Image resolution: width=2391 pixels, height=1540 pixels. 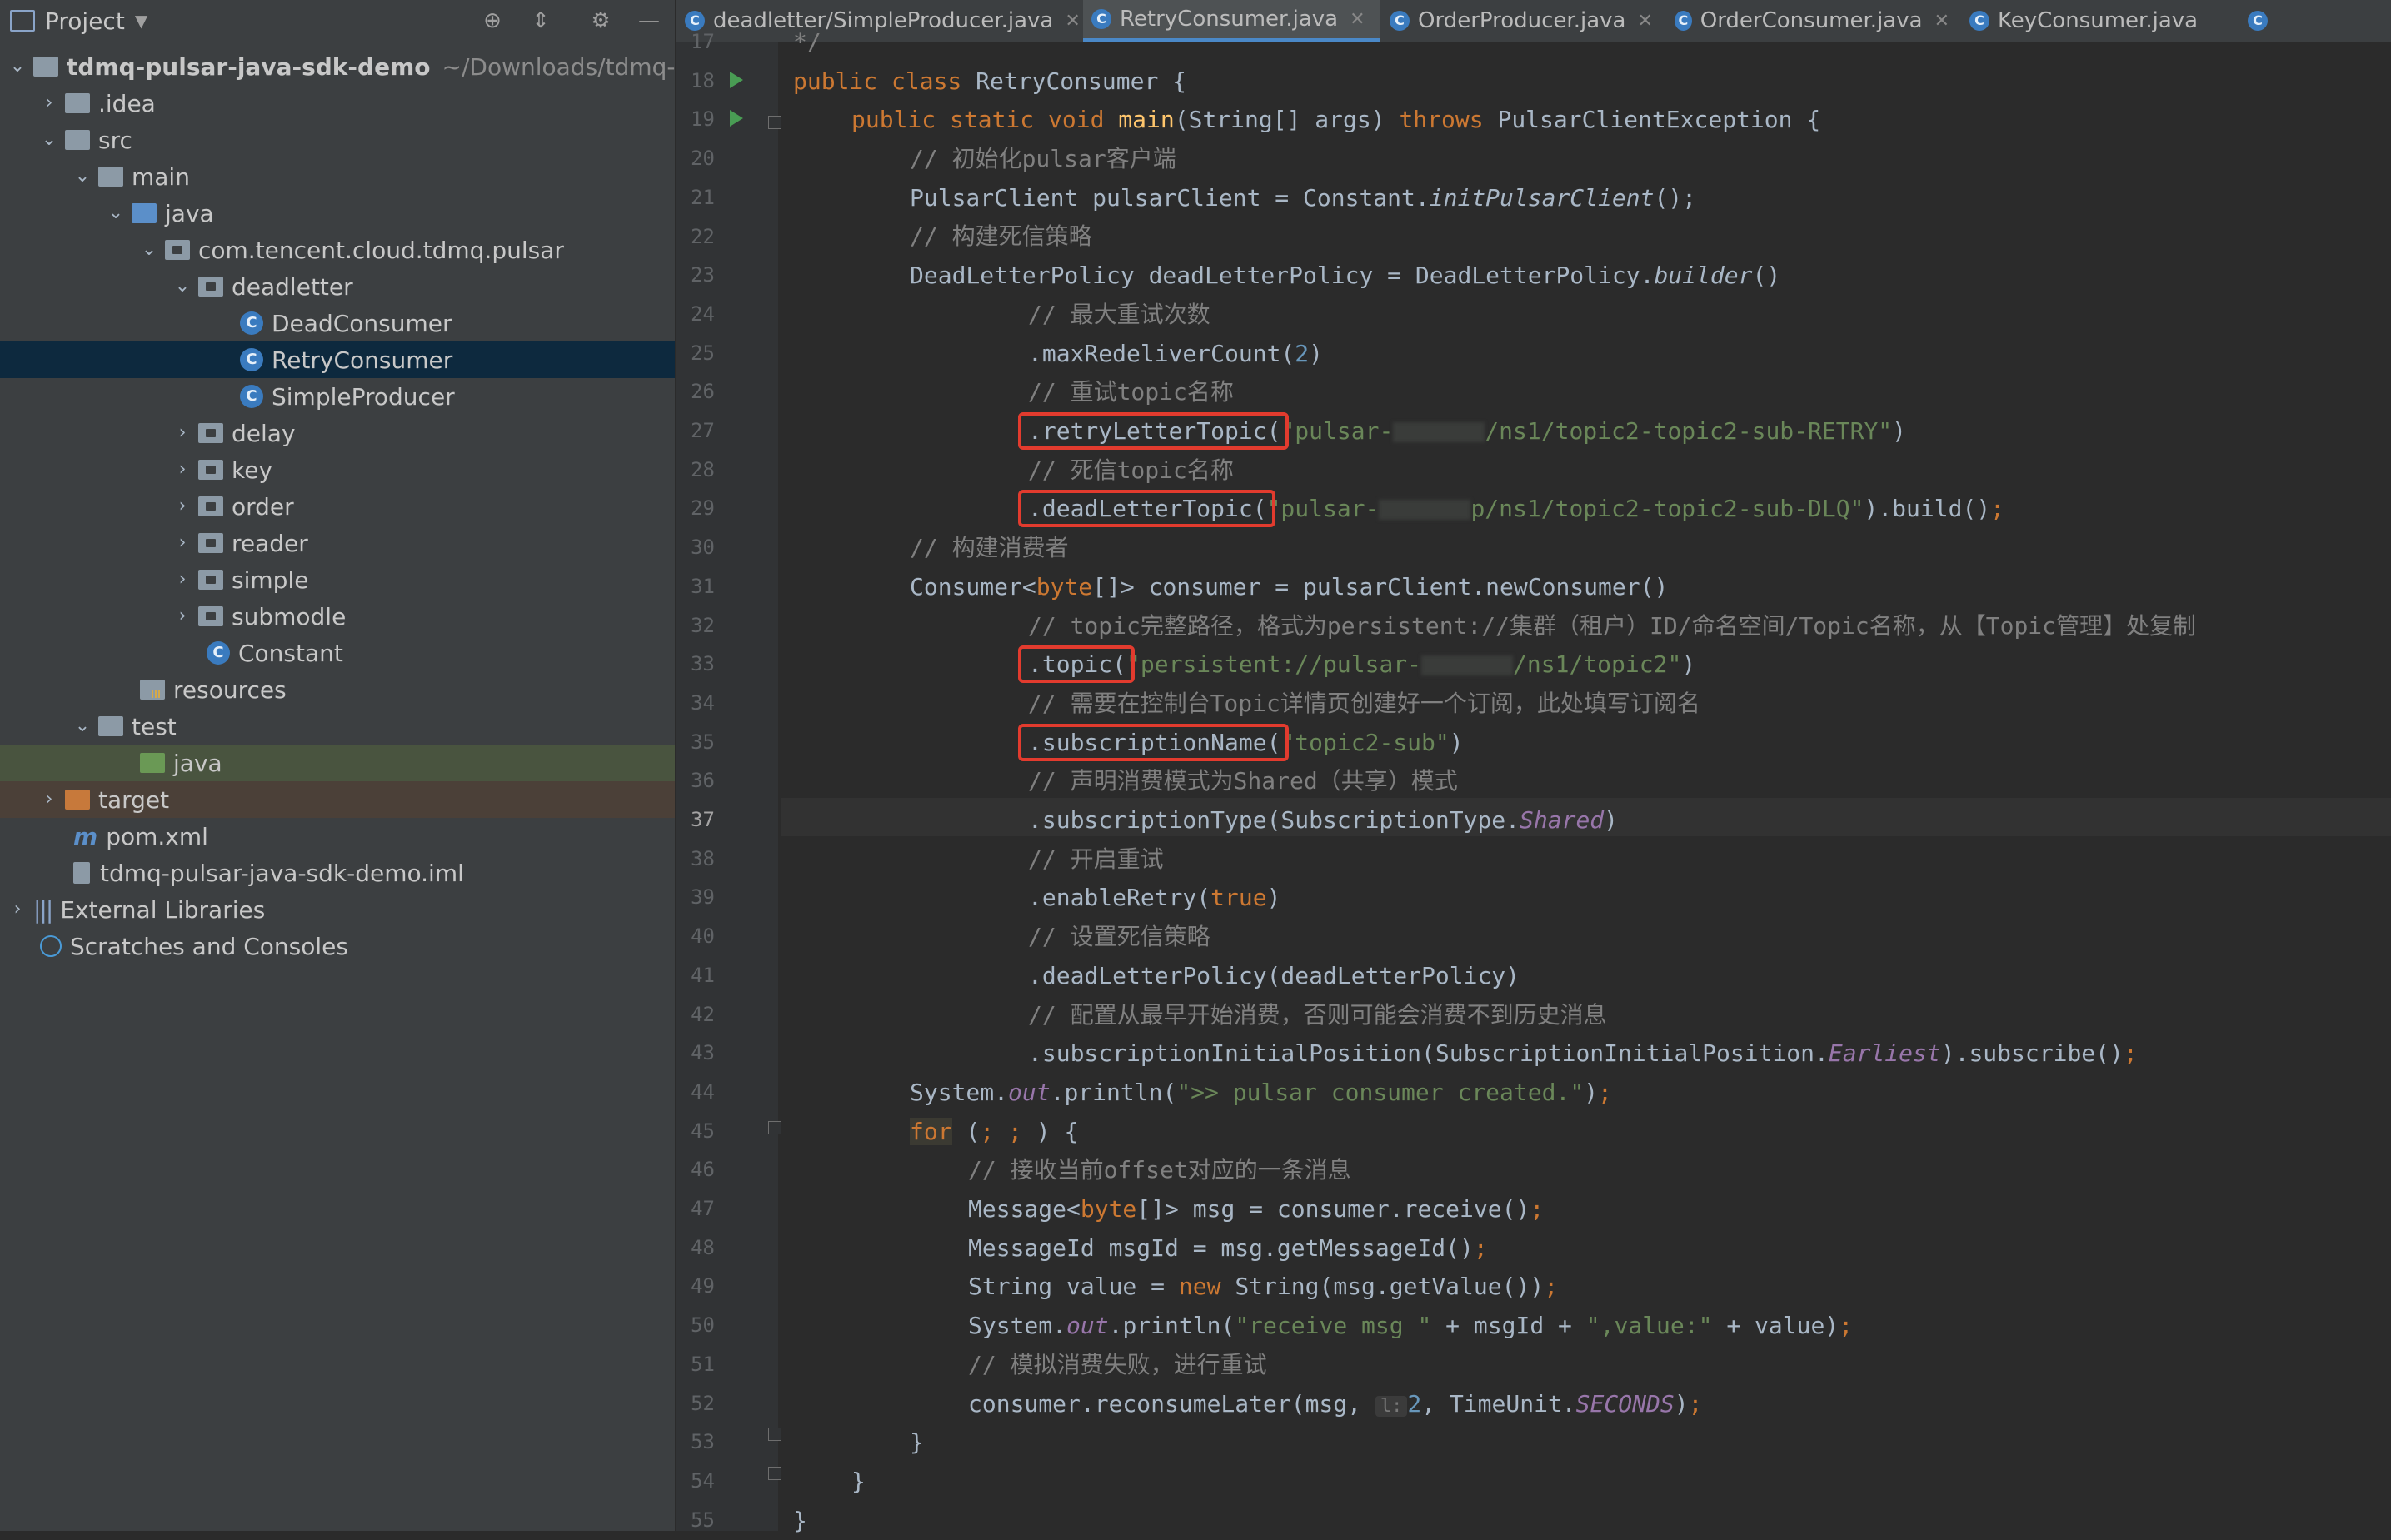 I want to click on tree-item-label: src, so click(x=115, y=140).